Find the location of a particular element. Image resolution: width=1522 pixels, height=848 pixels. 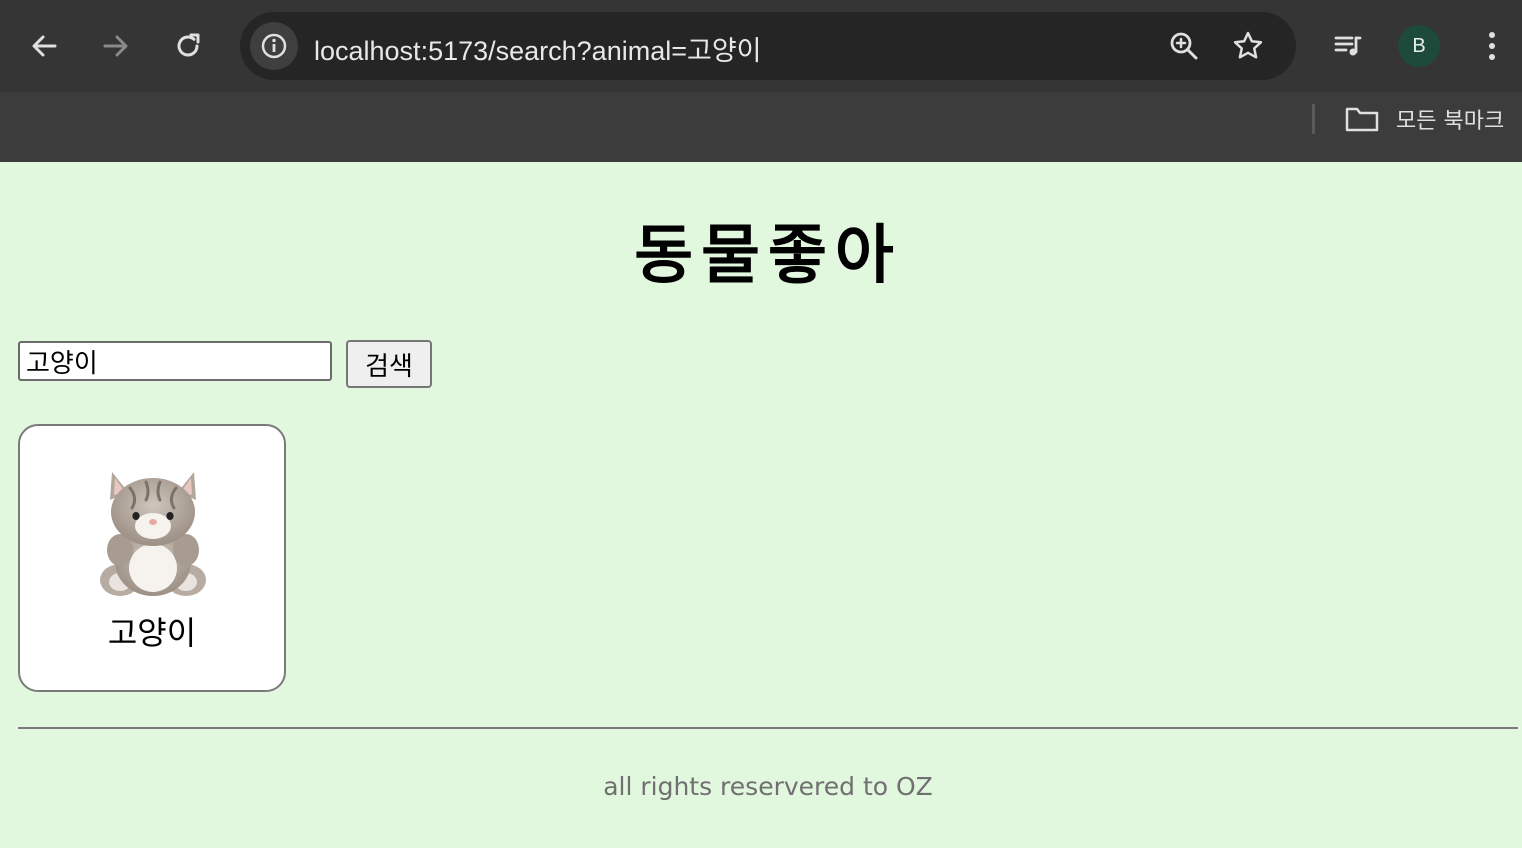

media-controls-button is located at coordinates (1348, 46).